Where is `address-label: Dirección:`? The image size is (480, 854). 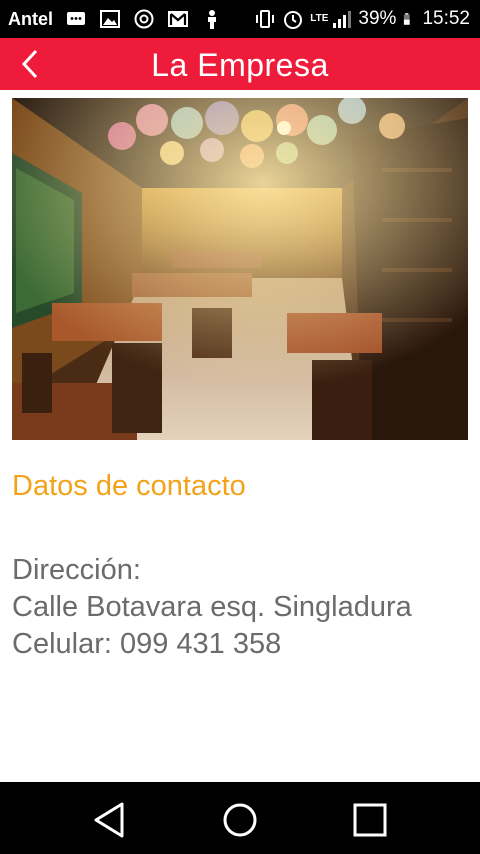 address-label: Dirección: is located at coordinates (76, 570).